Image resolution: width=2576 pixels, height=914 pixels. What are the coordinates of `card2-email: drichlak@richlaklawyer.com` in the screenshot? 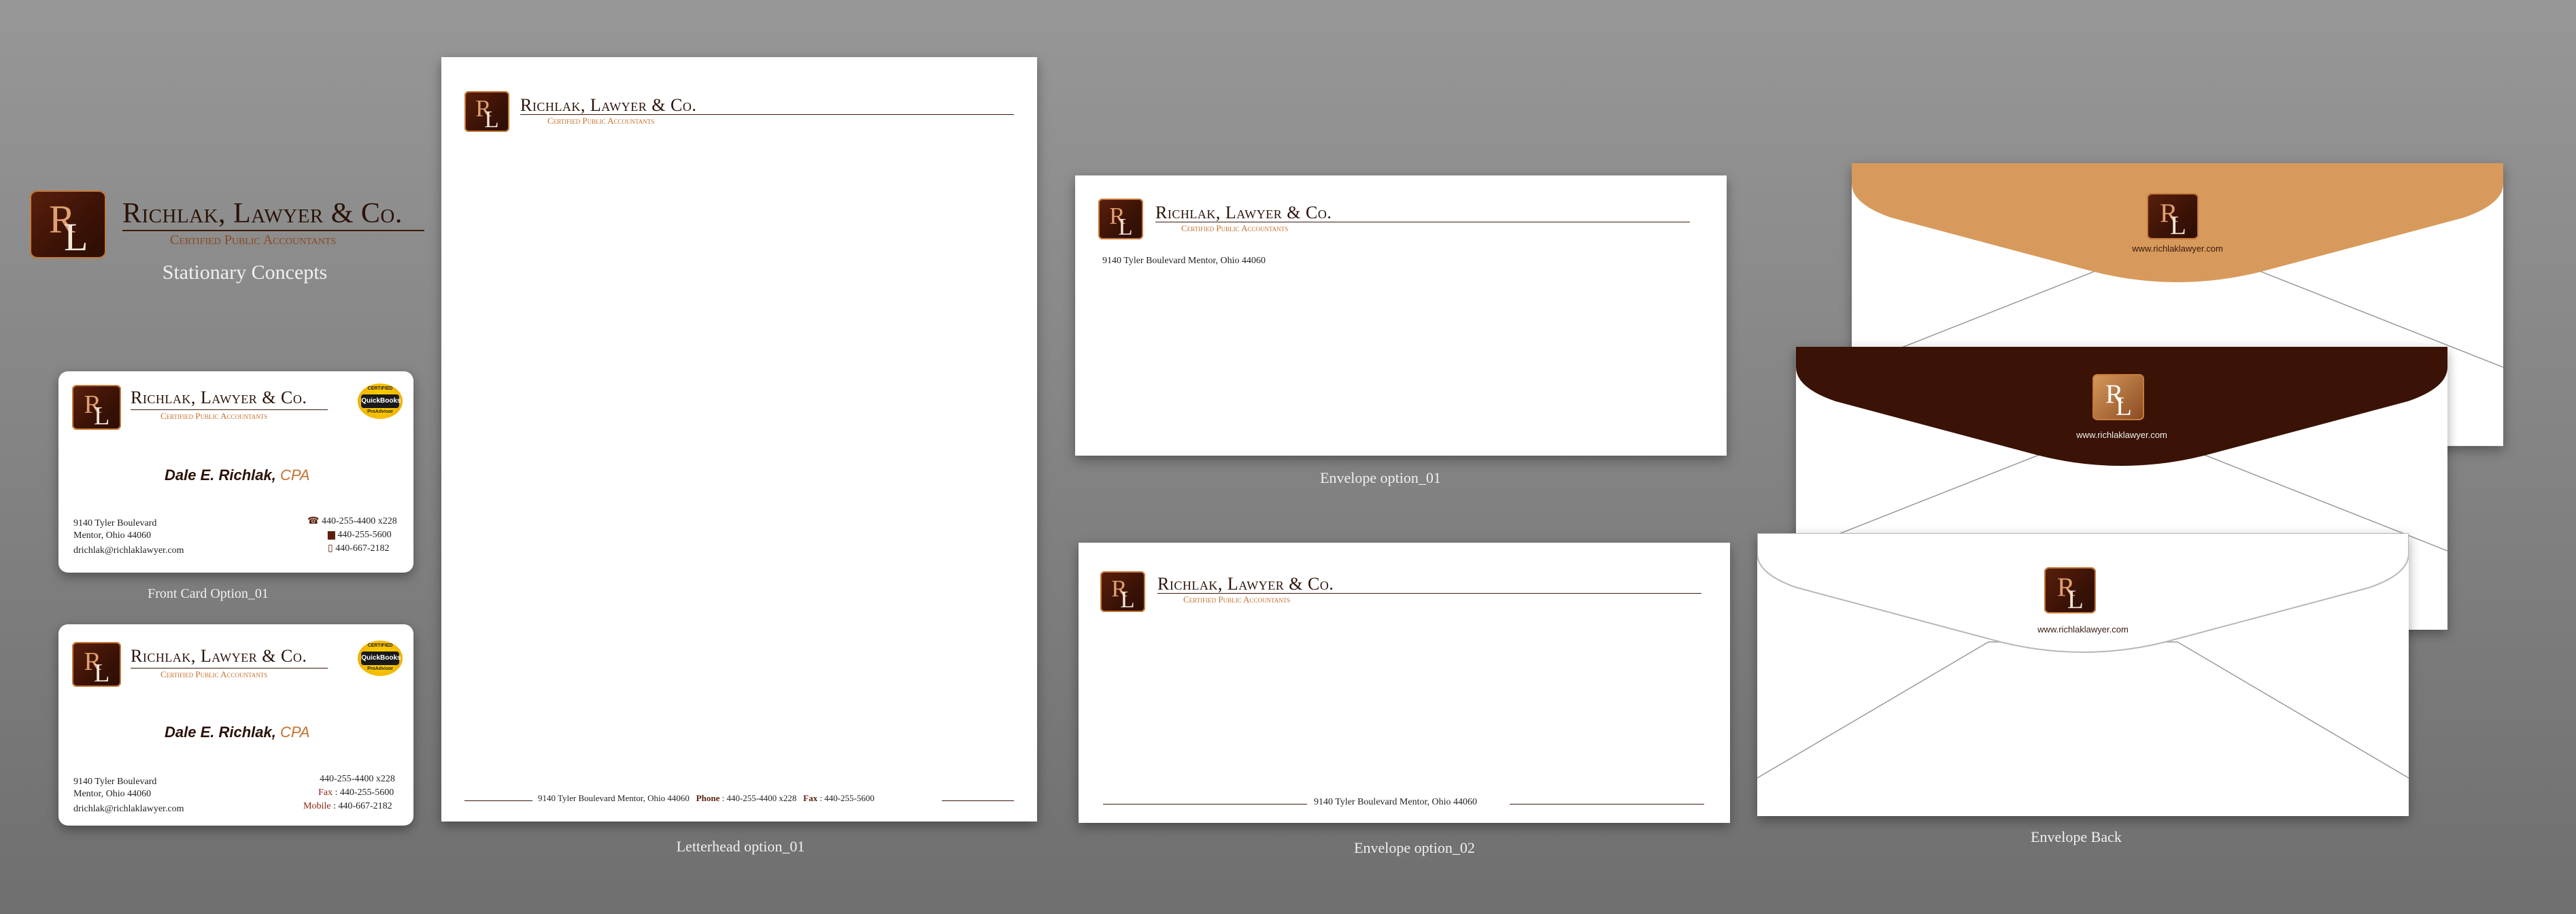 It's located at (128, 809).